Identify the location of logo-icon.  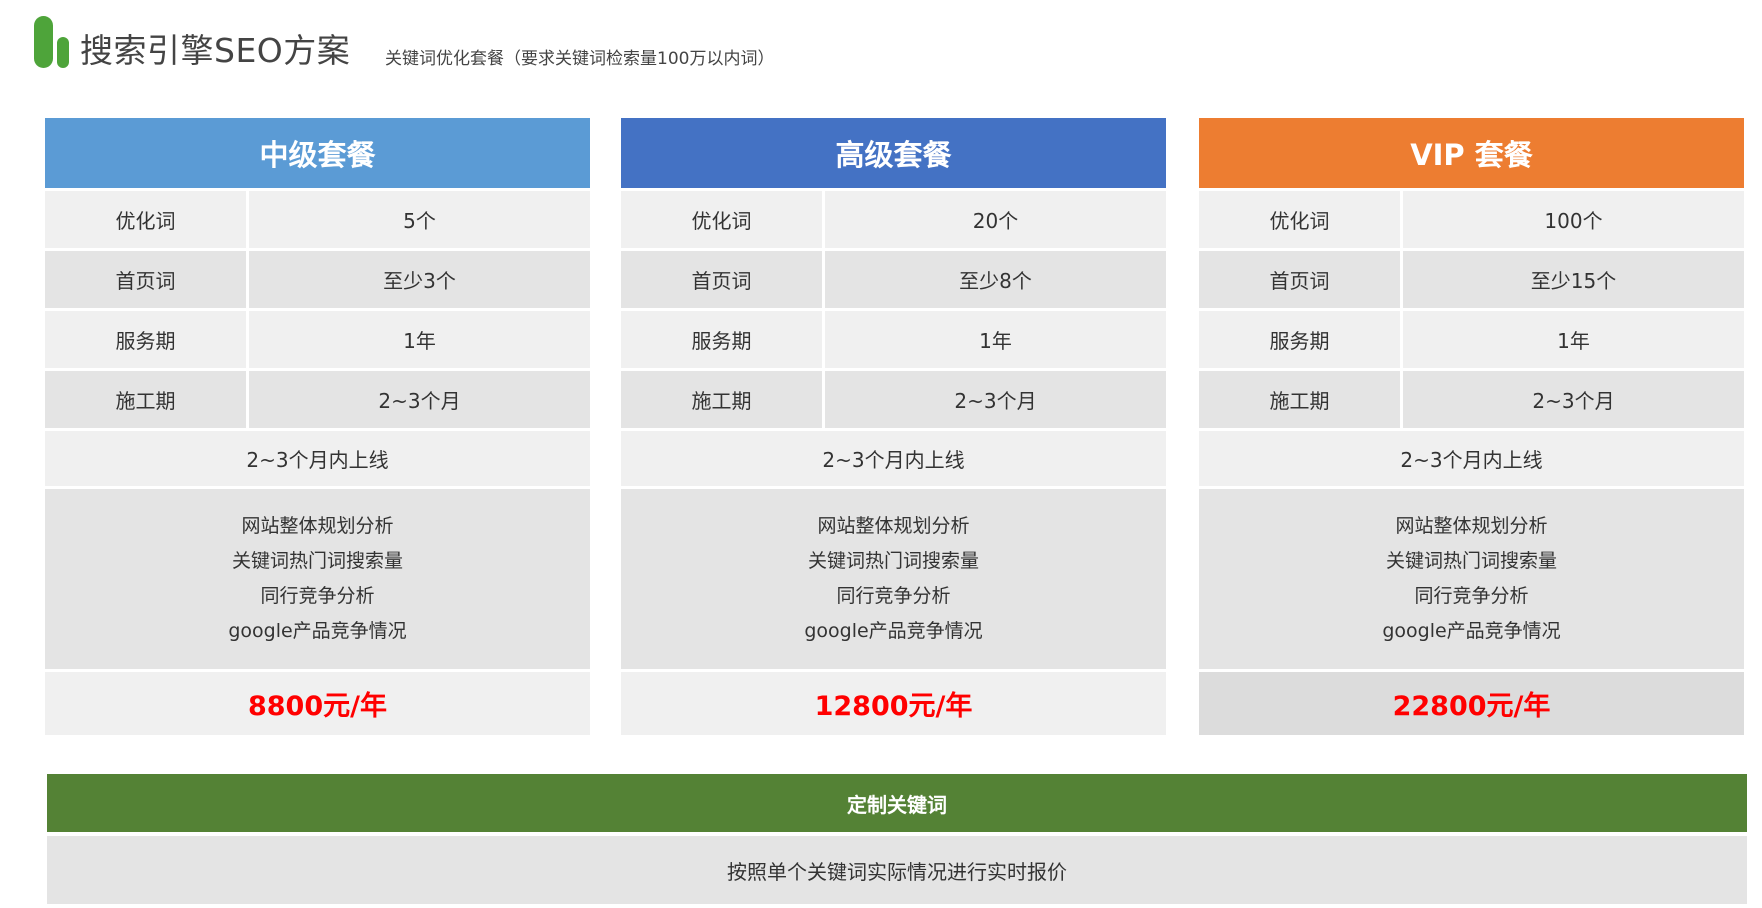
(54, 42).